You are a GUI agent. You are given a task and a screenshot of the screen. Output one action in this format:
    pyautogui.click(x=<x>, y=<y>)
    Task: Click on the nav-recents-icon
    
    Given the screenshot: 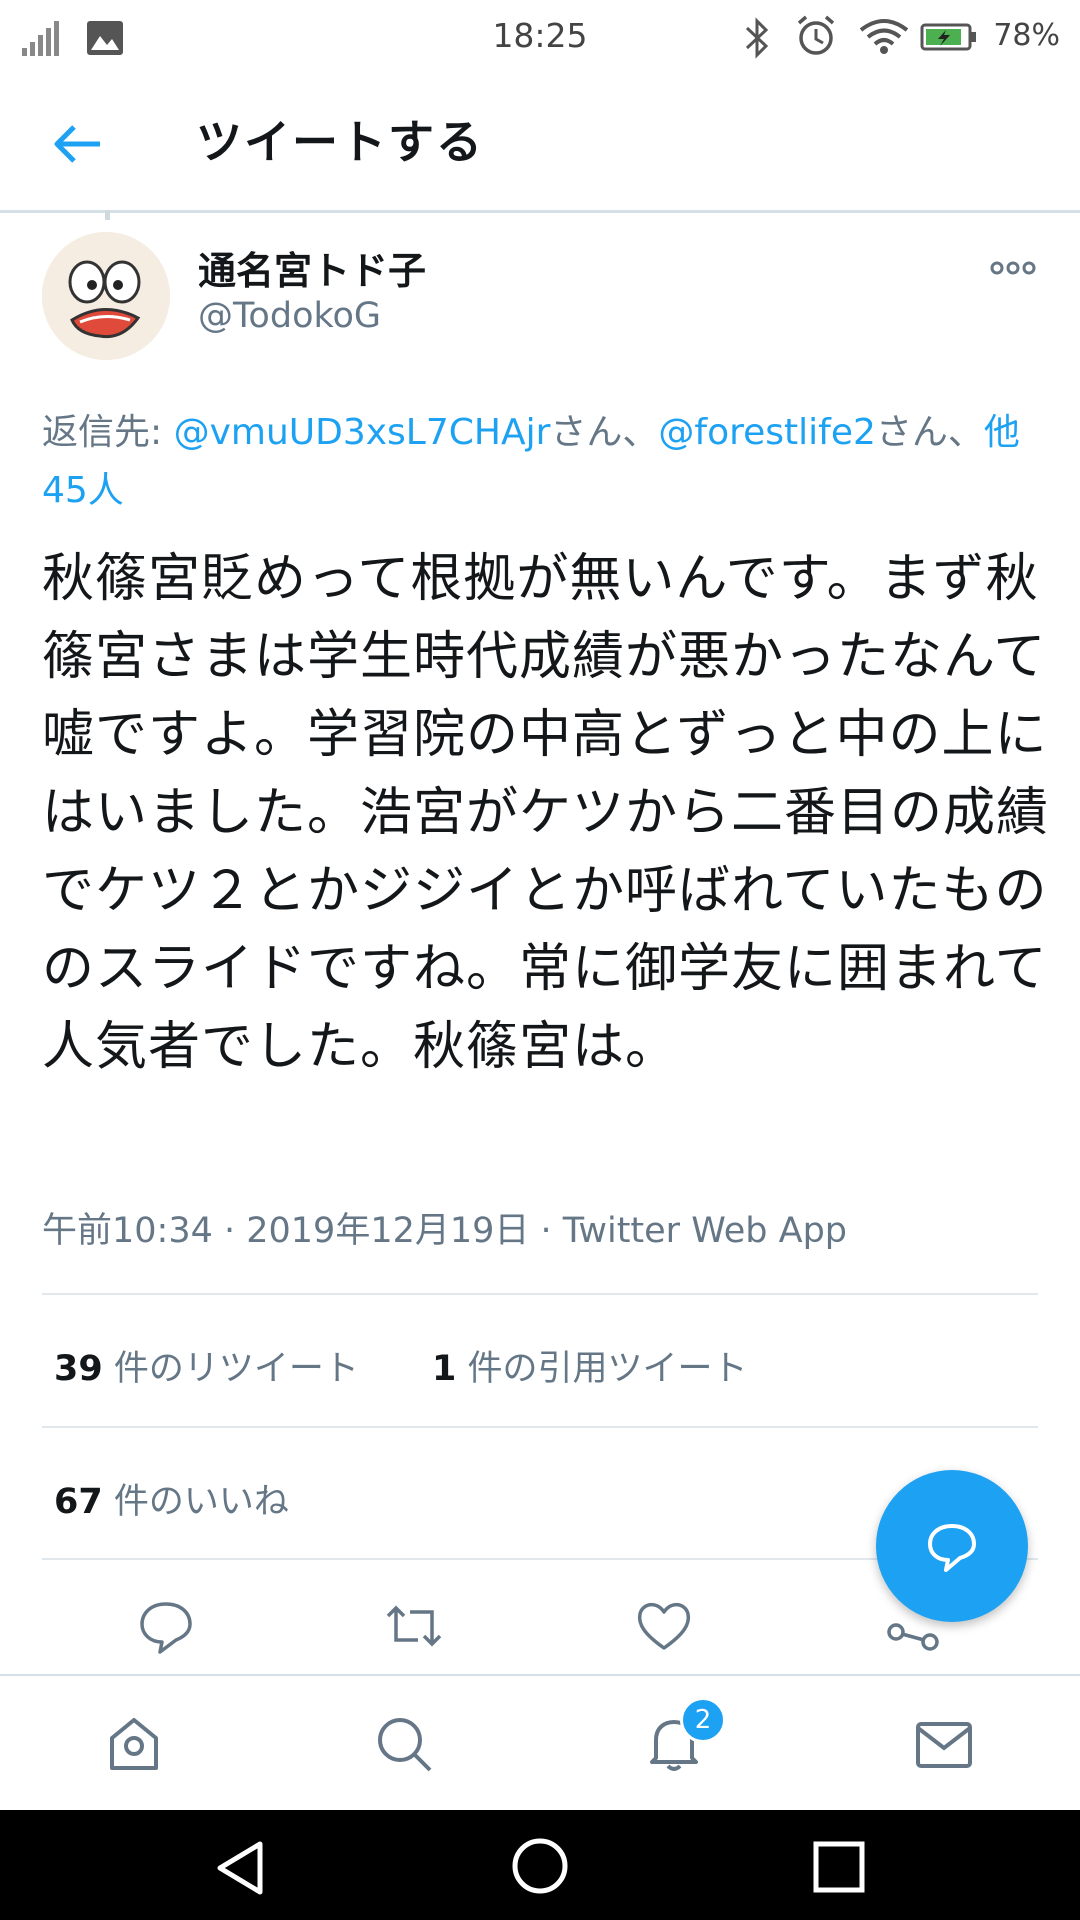 What is the action you would take?
    pyautogui.click(x=839, y=1867)
    